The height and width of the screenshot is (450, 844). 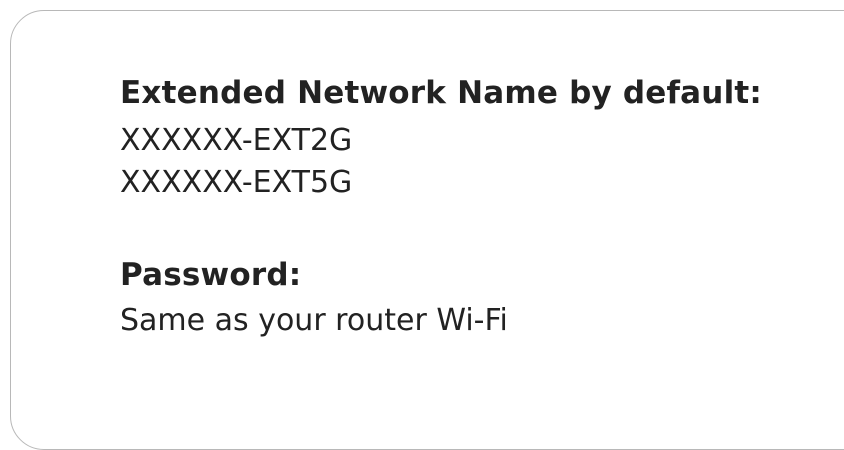 I want to click on password-value: Same as your router Wi-Fi, so click(x=314, y=320).